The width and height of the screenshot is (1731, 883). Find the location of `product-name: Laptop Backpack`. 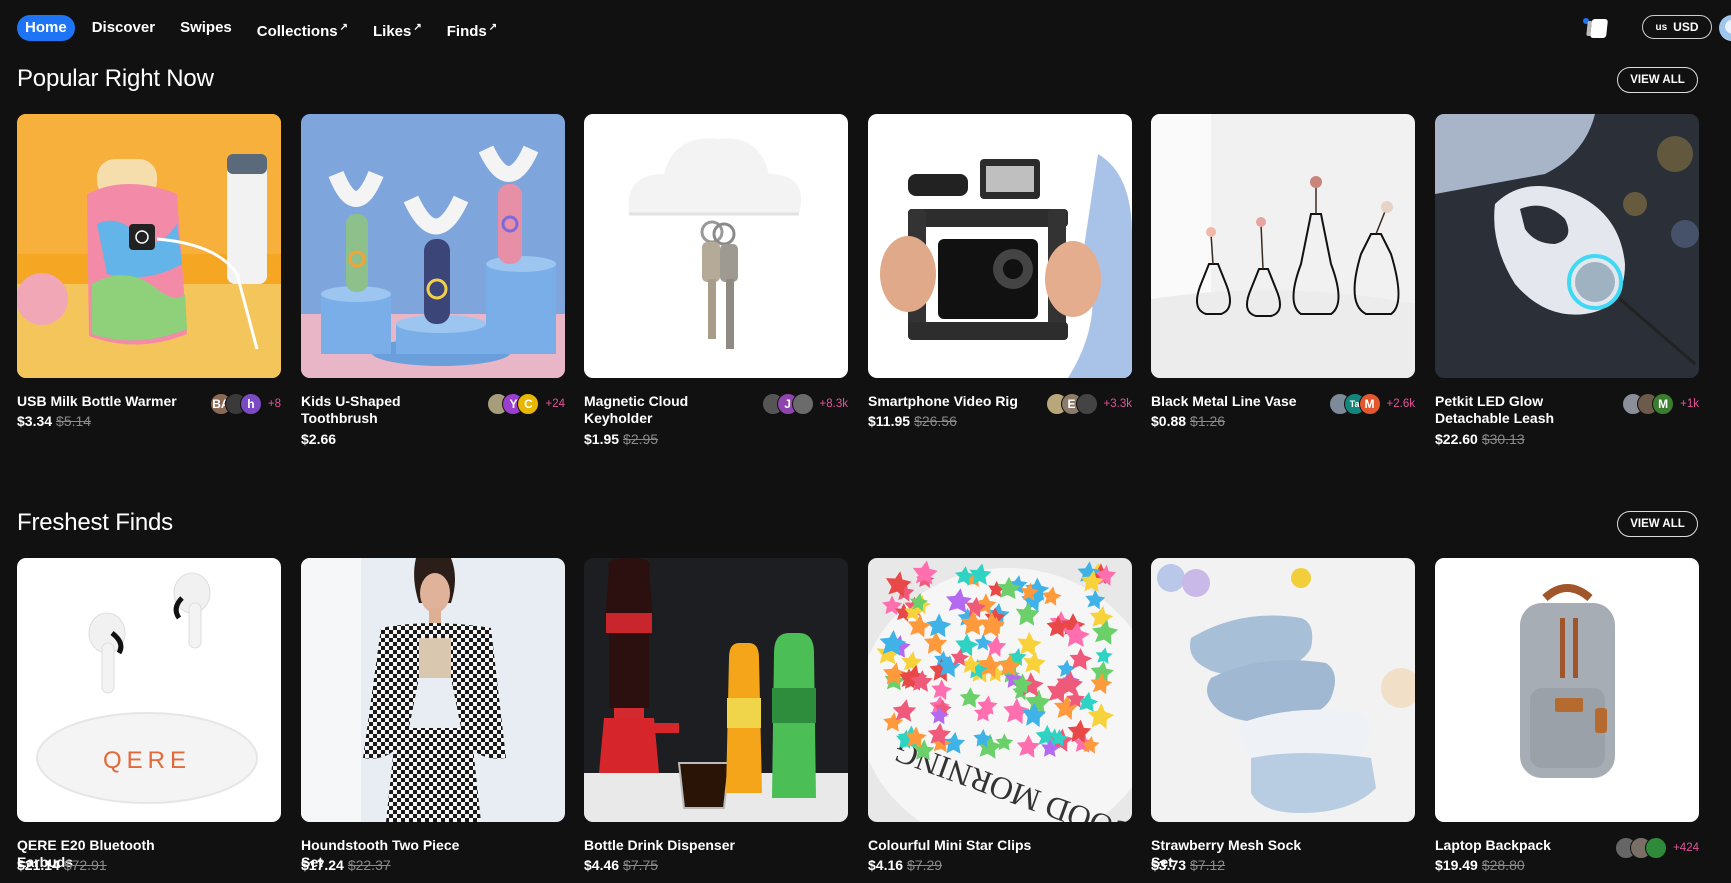

product-name: Laptop Backpack is located at coordinates (1520, 845).